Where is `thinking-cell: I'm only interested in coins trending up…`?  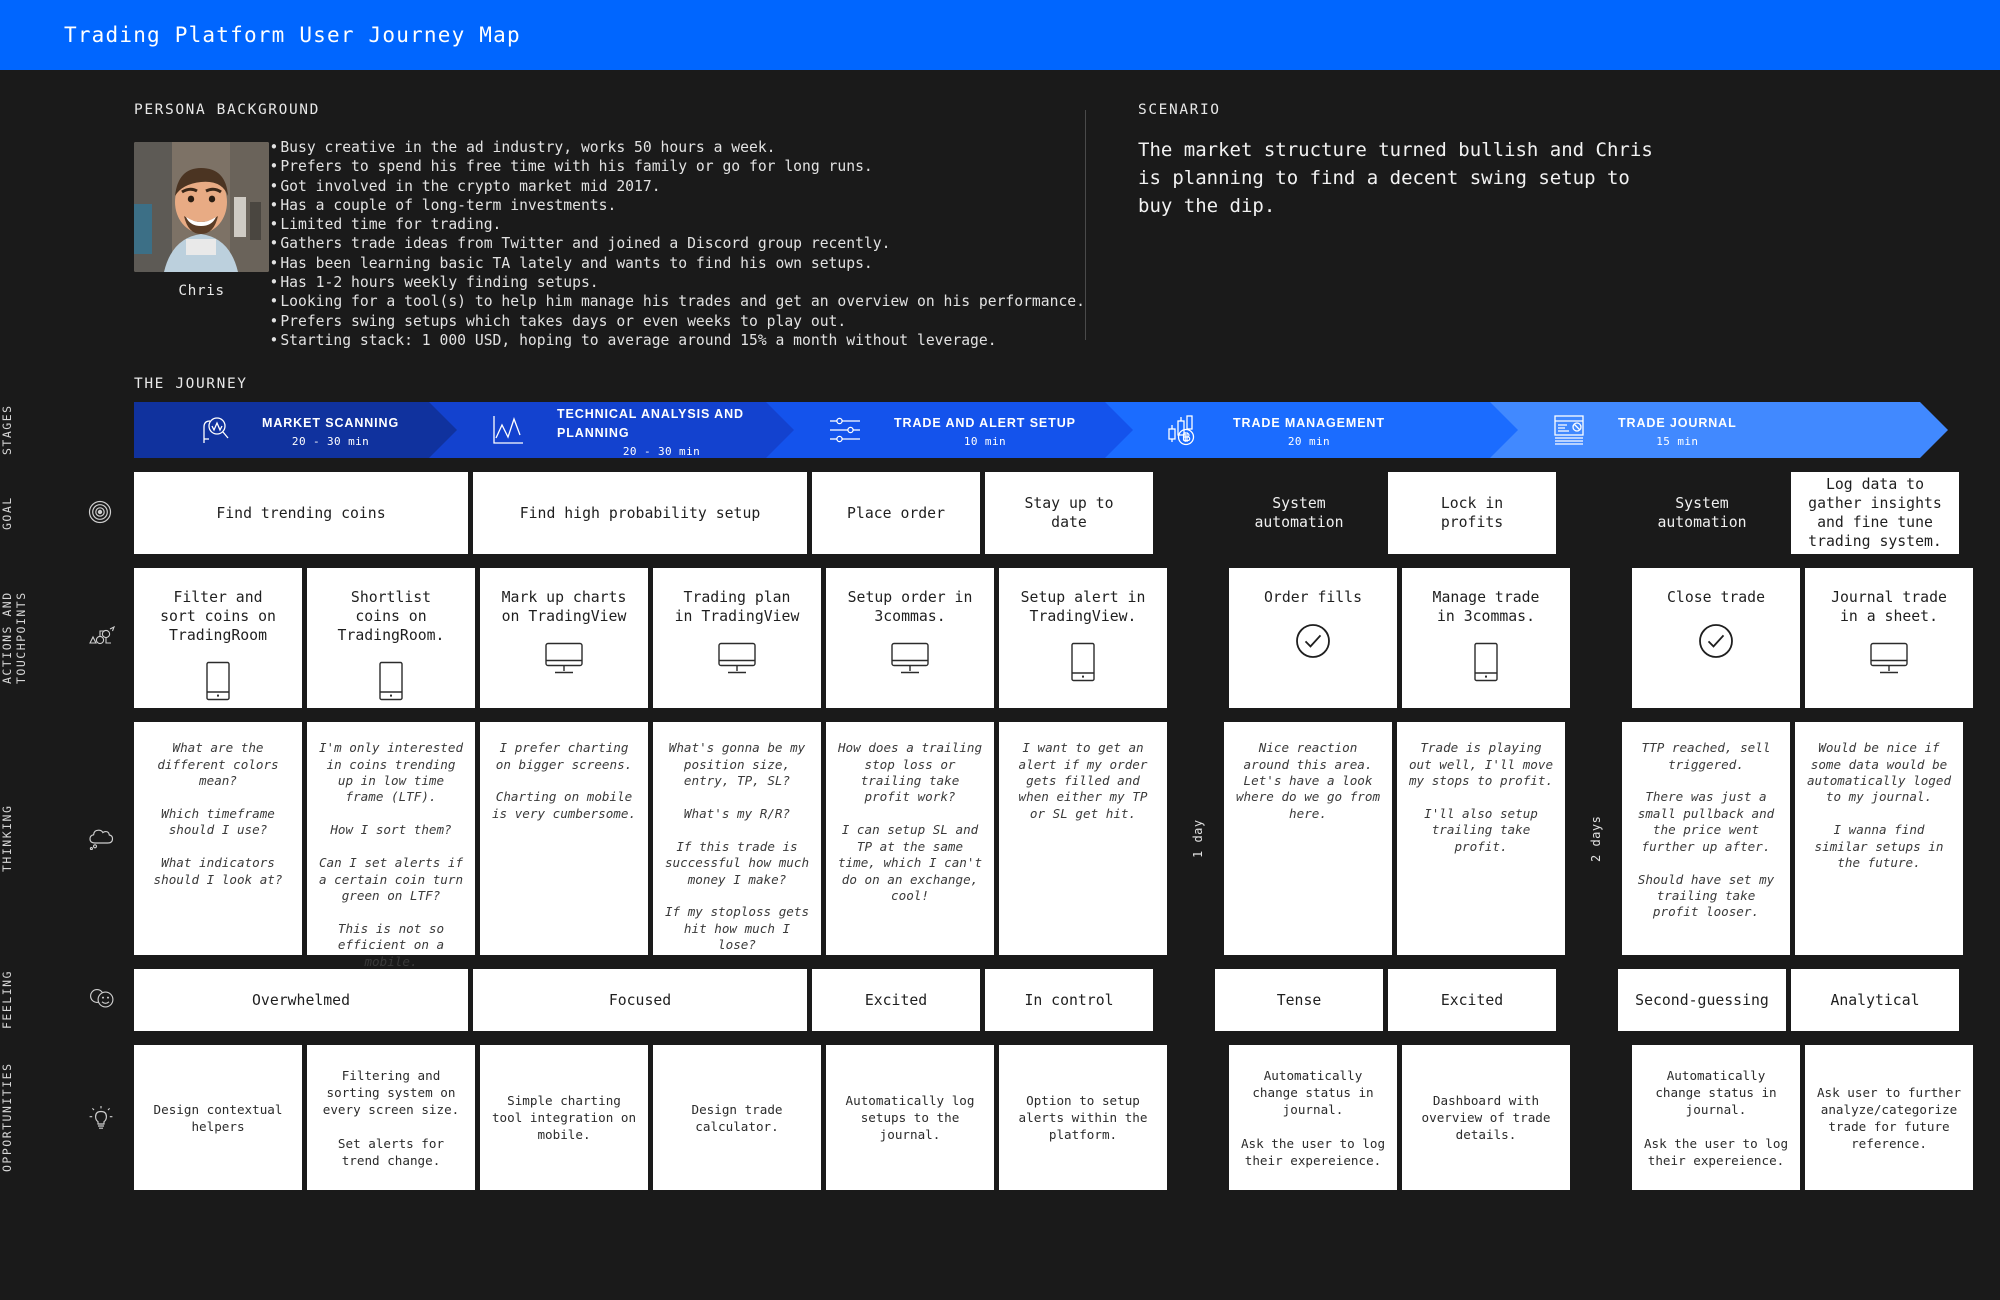 thinking-cell: I'm only interested in coins trending up… is located at coordinates (391, 845).